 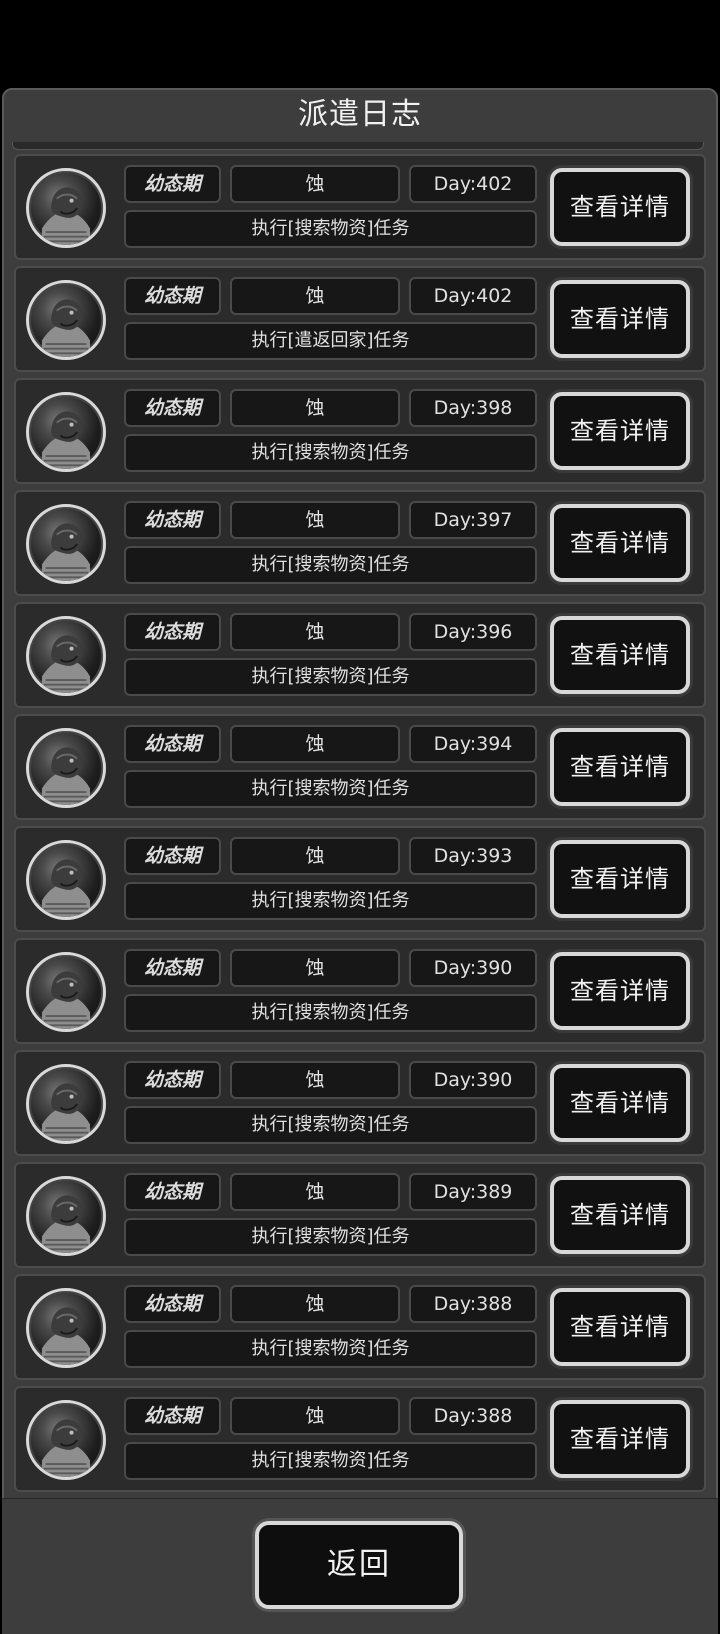 I want to click on list-item: 幼态期 蚀 Day:398 执行[搜索物资]任务 查看详情, so click(x=360, y=431).